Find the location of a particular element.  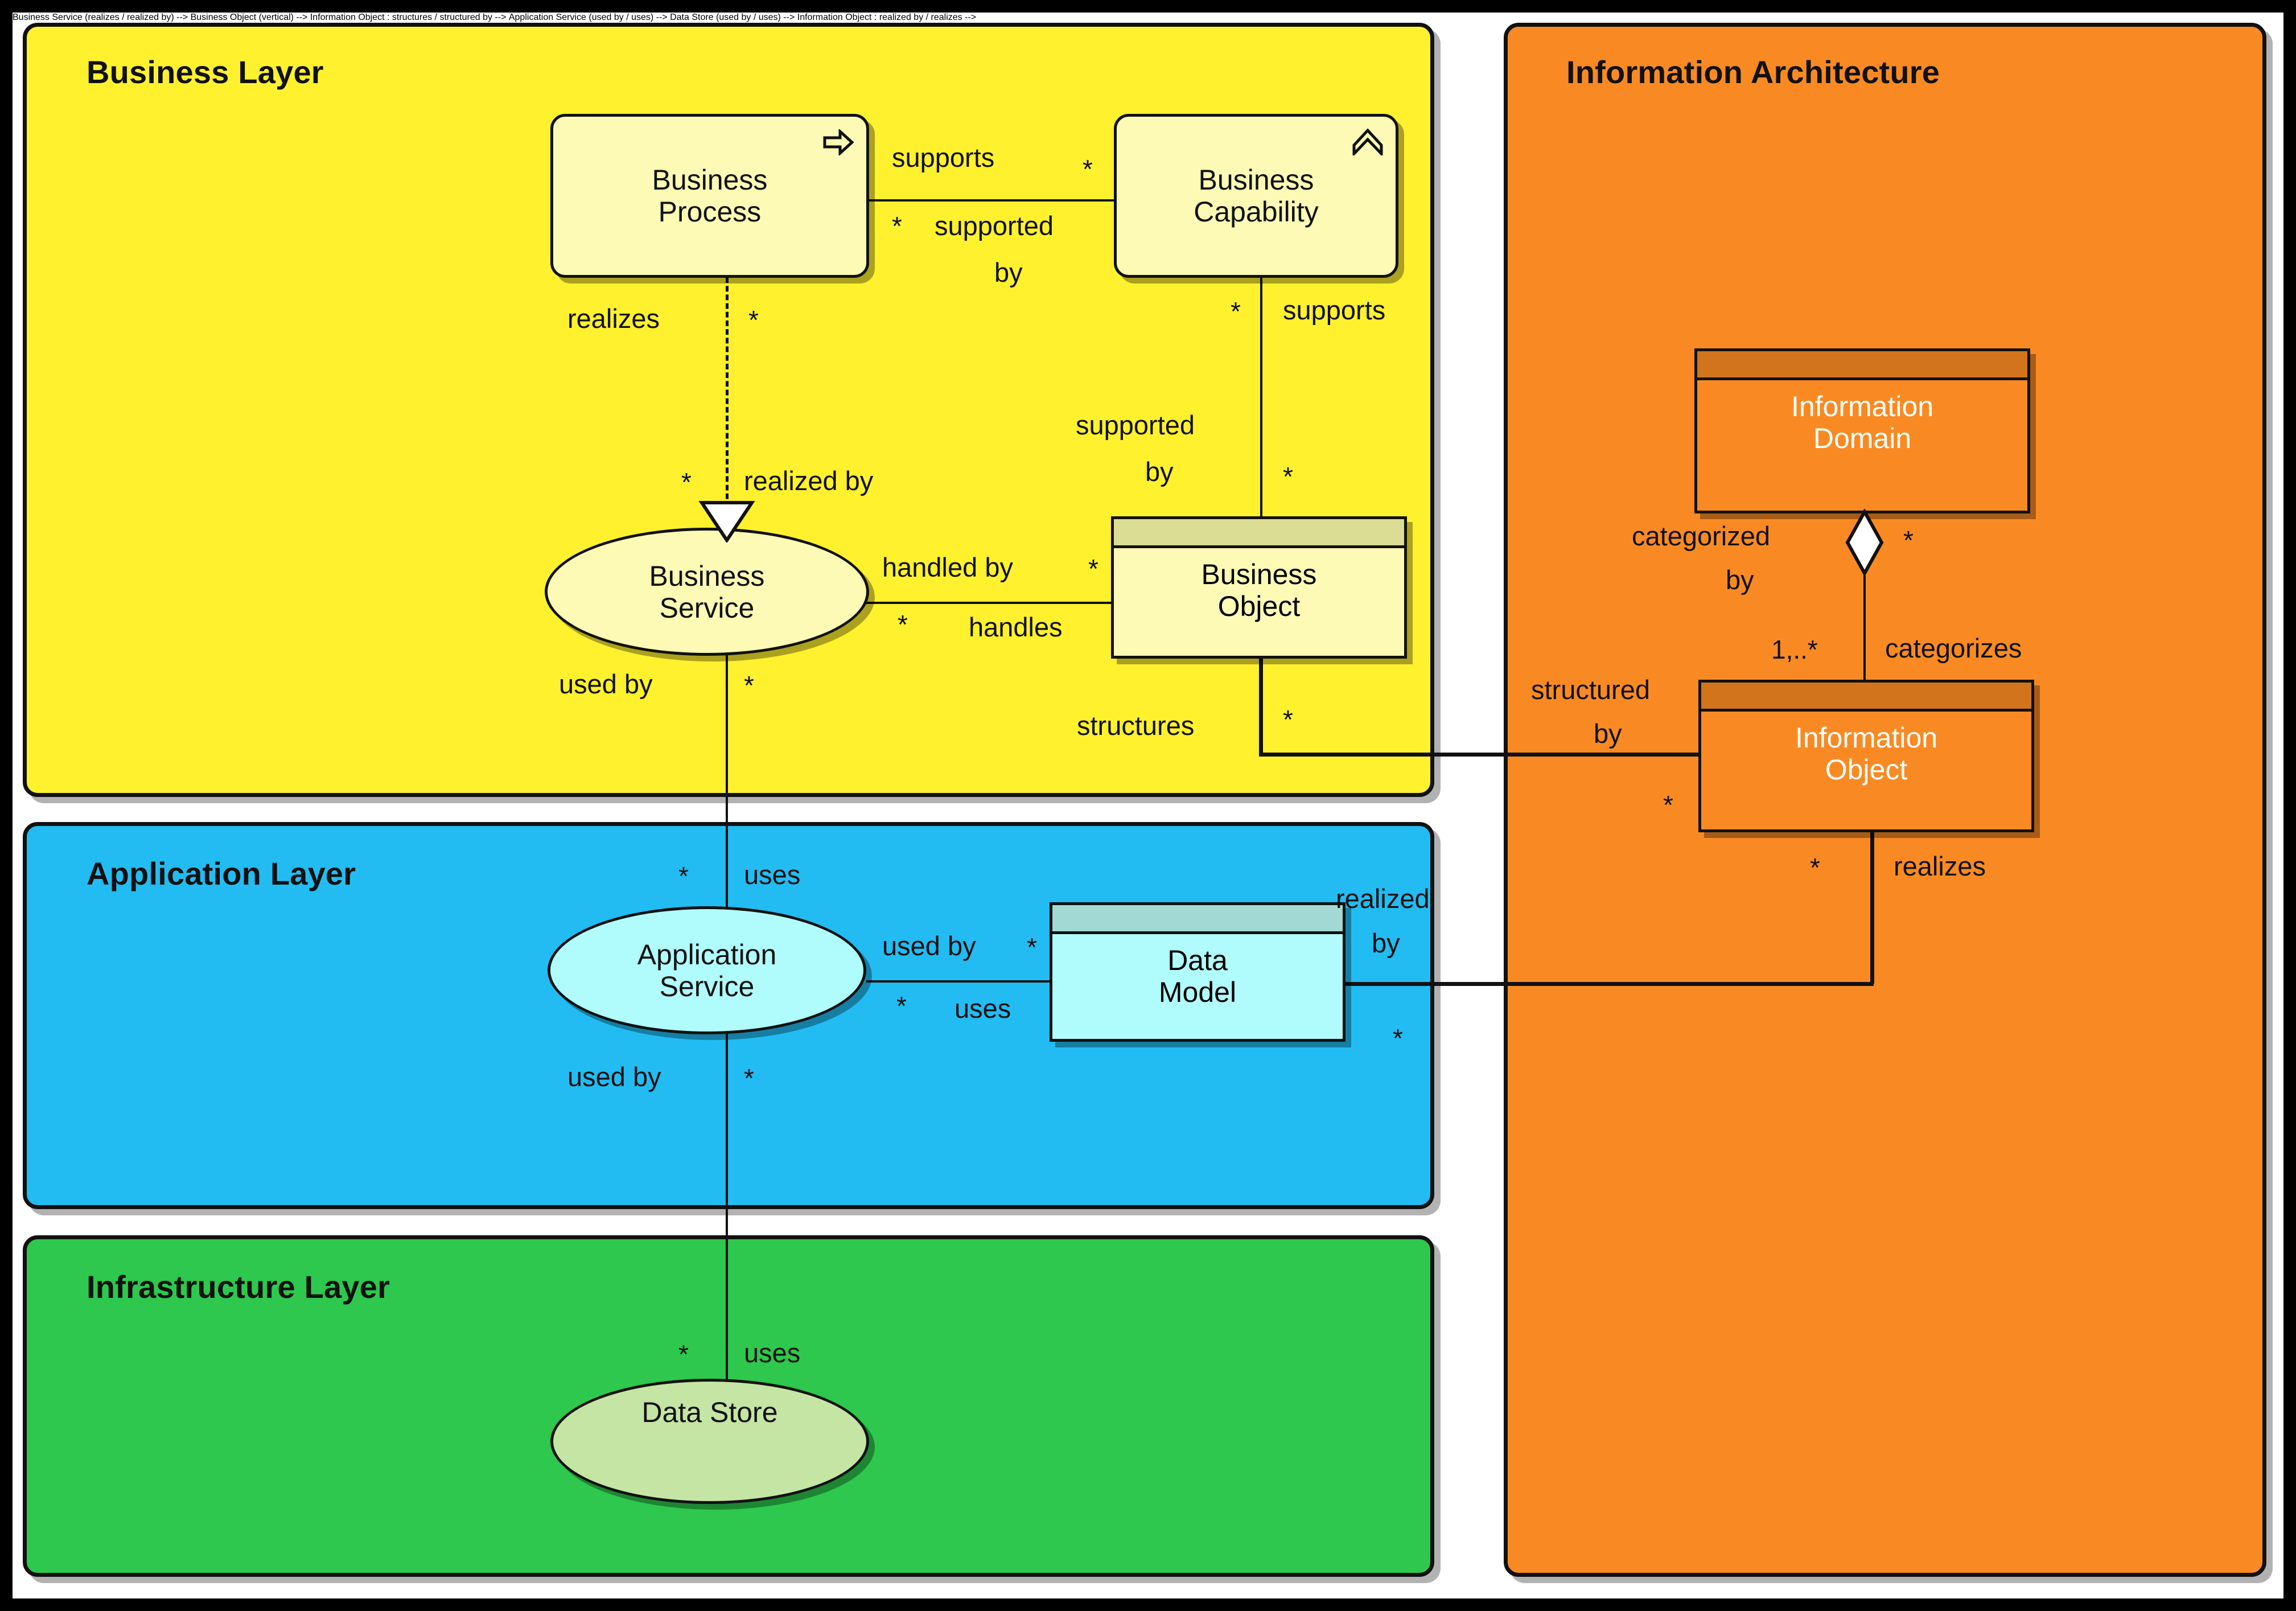

node-information-object-line2: Object is located at coordinates (1866, 770).